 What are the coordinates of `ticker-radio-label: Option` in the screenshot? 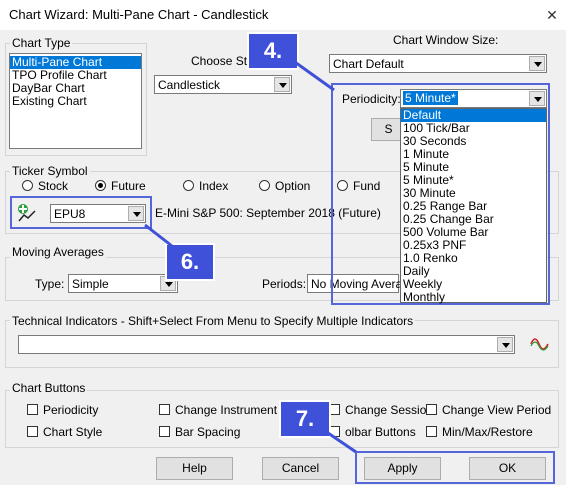 It's located at (293, 186).